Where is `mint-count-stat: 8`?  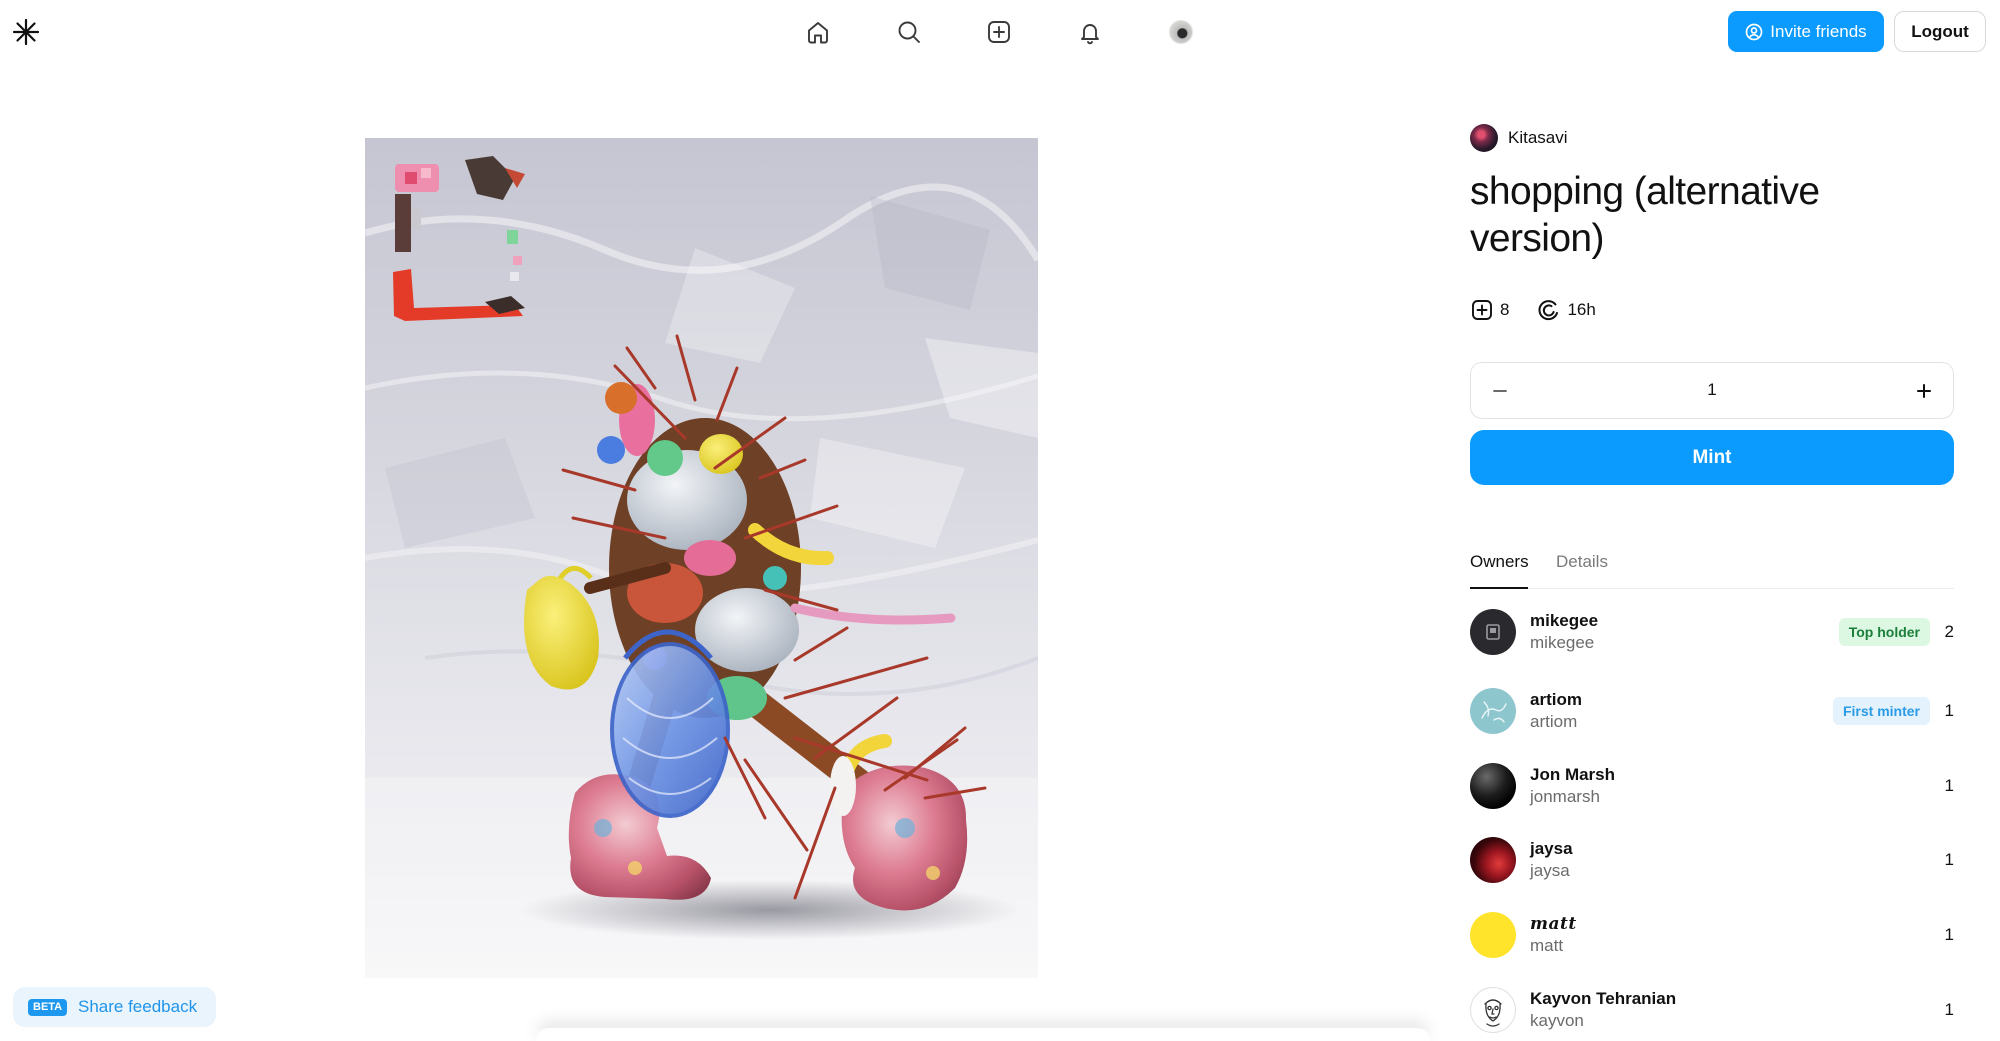
mint-count-stat: 8 is located at coordinates (1489, 310).